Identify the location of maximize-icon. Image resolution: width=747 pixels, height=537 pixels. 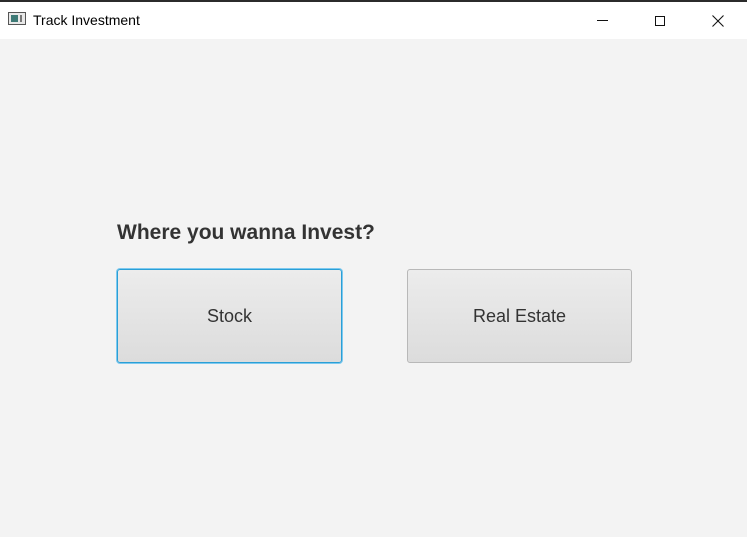
(660, 20).